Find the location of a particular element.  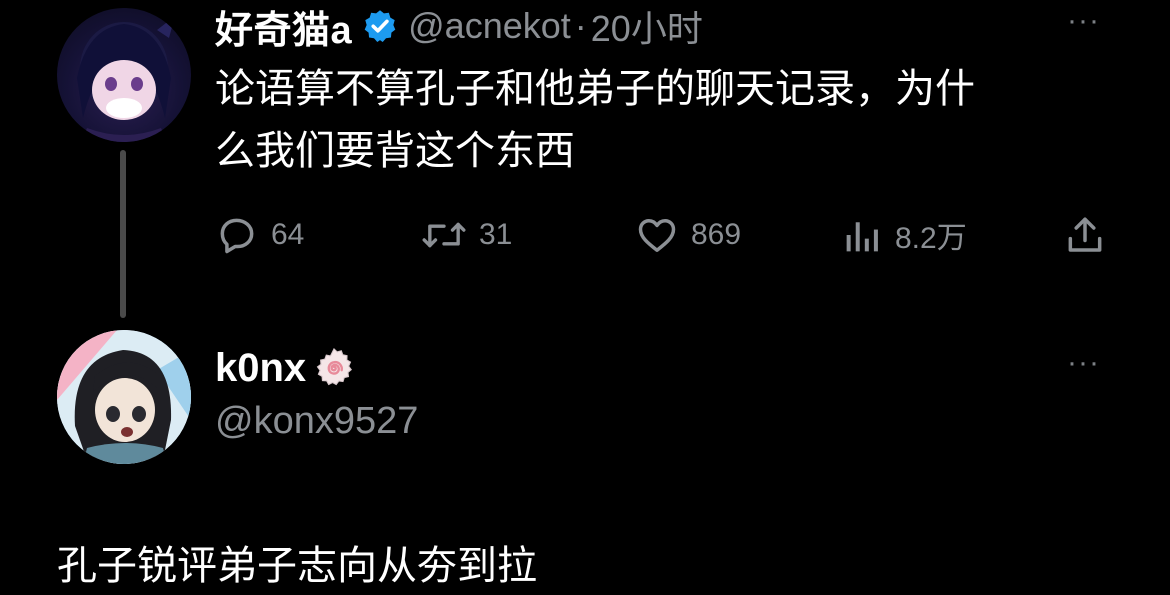

retweet-button: 31 is located at coordinates (466, 235).